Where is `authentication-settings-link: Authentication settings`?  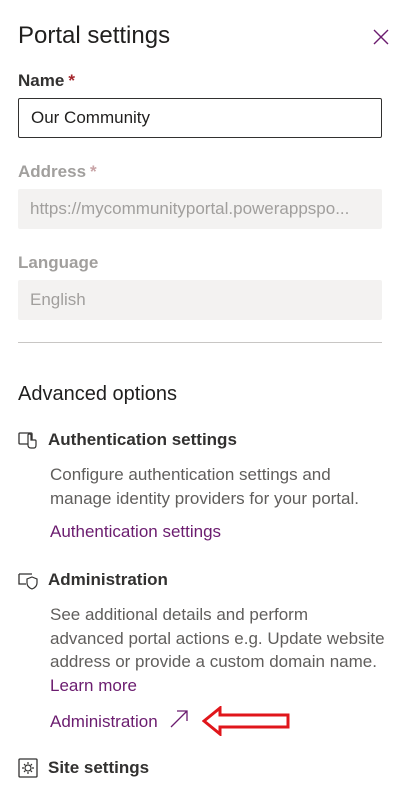
authentication-settings-link: Authentication settings is located at coordinates (135, 532).